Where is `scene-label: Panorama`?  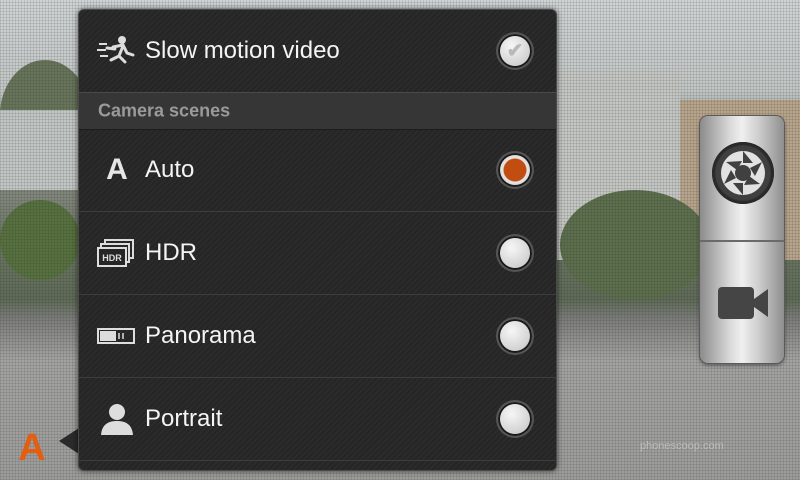 scene-label: Panorama is located at coordinates (200, 335).